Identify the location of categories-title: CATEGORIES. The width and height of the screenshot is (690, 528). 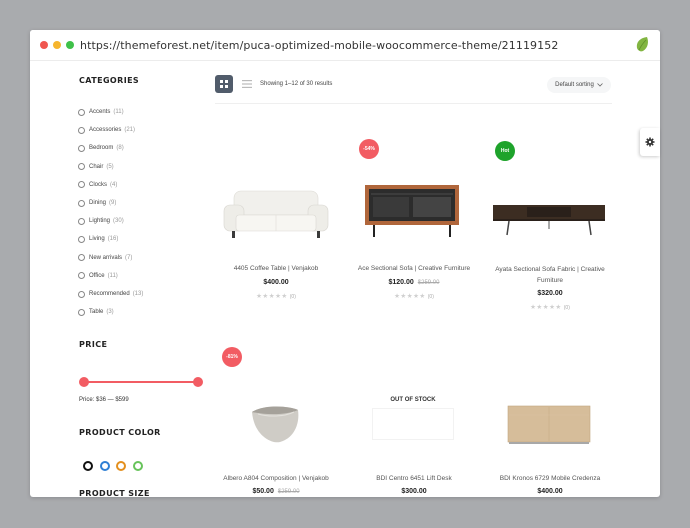
(109, 80).